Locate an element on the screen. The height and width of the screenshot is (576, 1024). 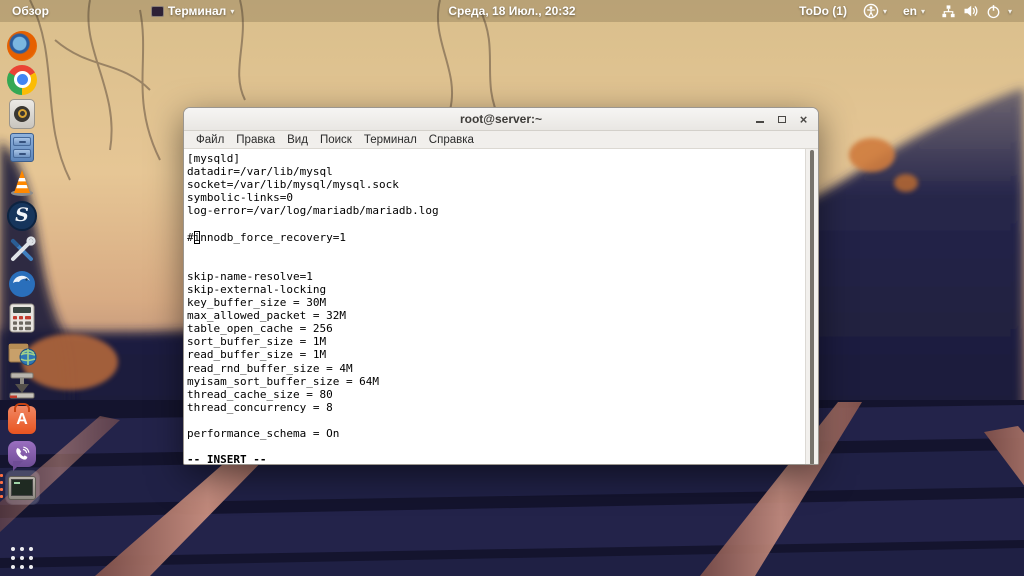
close-icon: × is located at coordinates (803, 119).